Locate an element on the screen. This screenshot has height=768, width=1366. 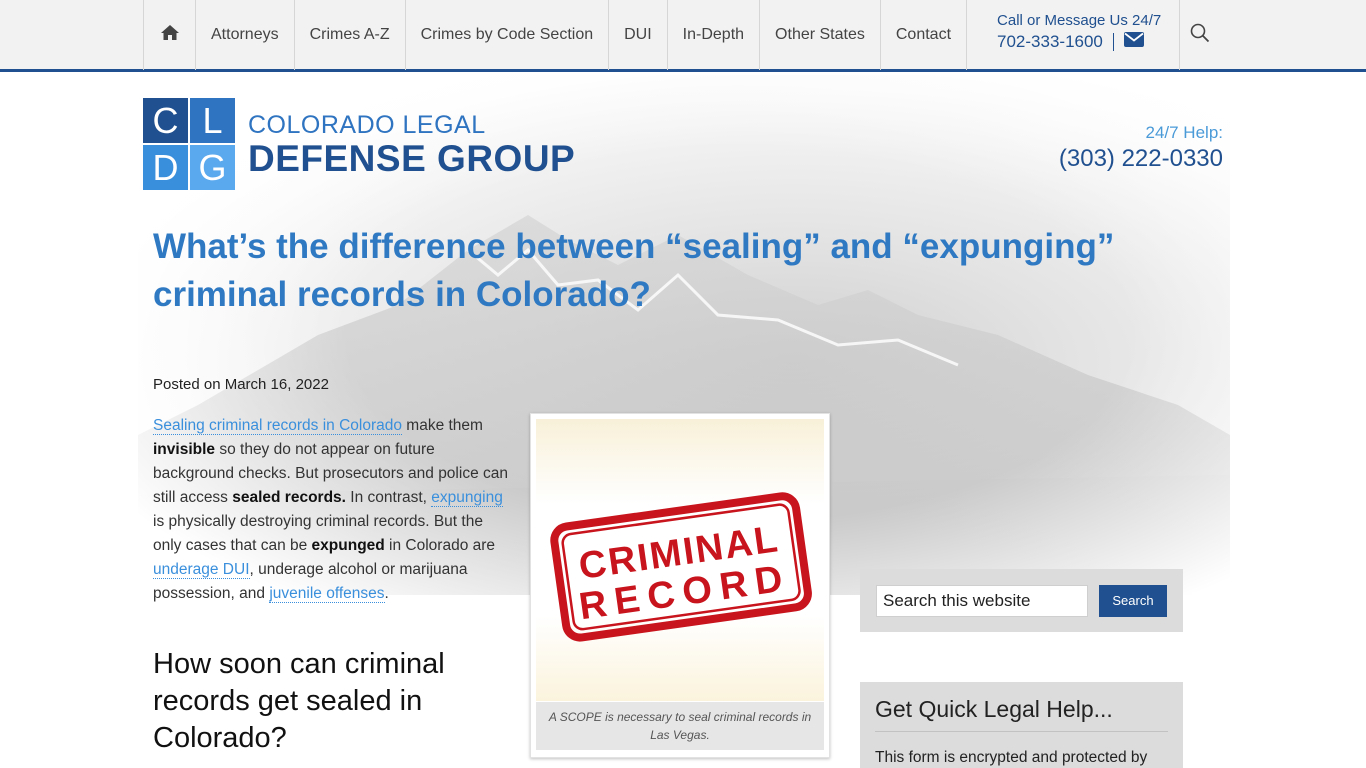
call-label: Call or Message Us 24/7 is located at coordinates (1079, 20).